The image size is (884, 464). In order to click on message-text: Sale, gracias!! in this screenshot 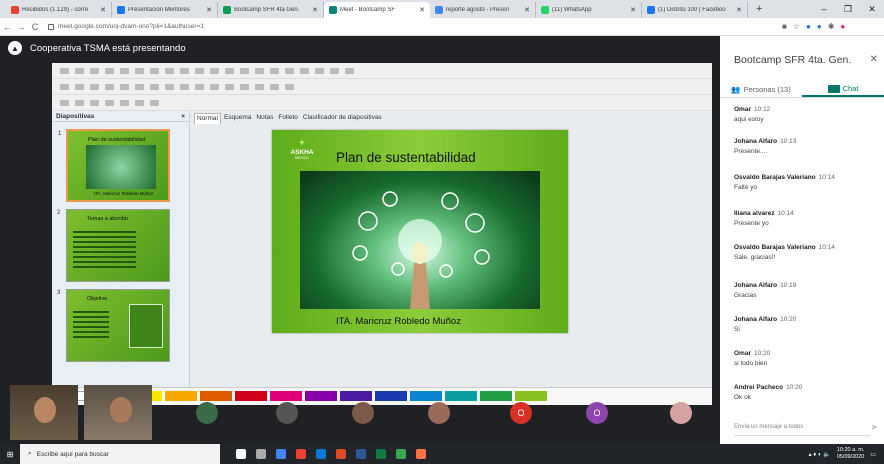, I will do `click(755, 257)`.